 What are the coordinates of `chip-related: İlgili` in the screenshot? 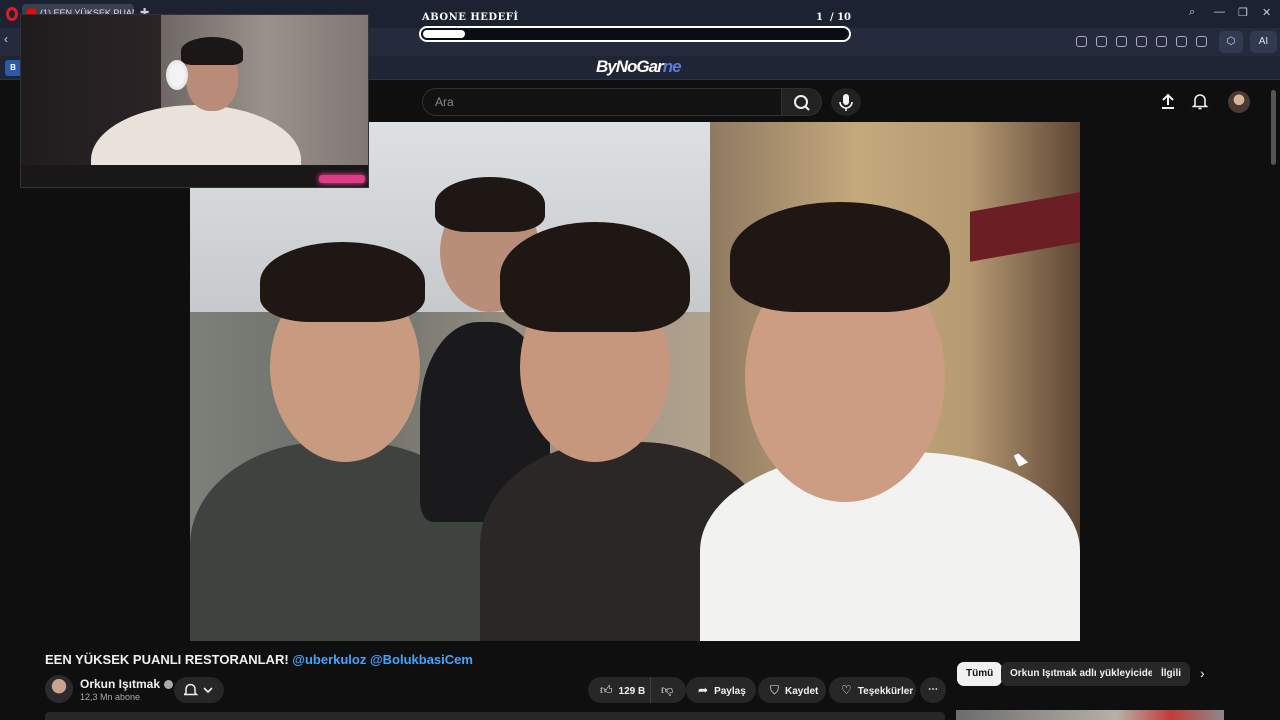 It's located at (1171, 674).